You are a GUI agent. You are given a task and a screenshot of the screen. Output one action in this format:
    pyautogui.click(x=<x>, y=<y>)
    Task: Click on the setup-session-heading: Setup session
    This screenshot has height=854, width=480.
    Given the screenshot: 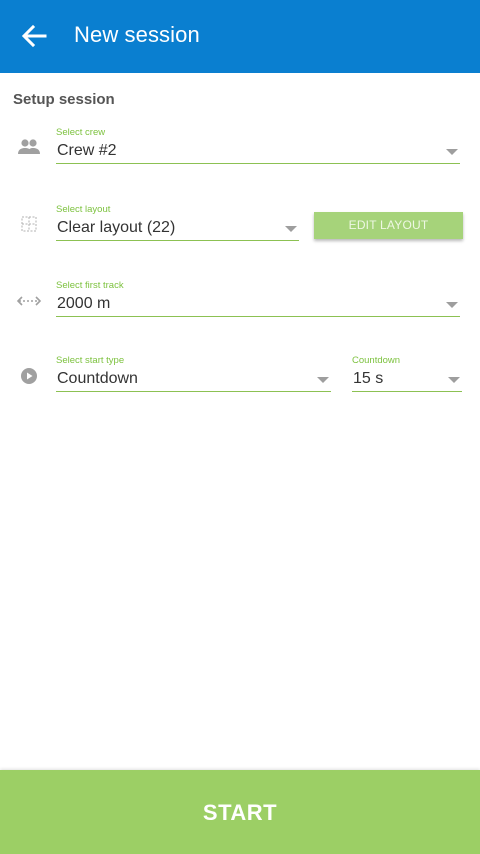 What is the action you would take?
    pyautogui.click(x=64, y=99)
    